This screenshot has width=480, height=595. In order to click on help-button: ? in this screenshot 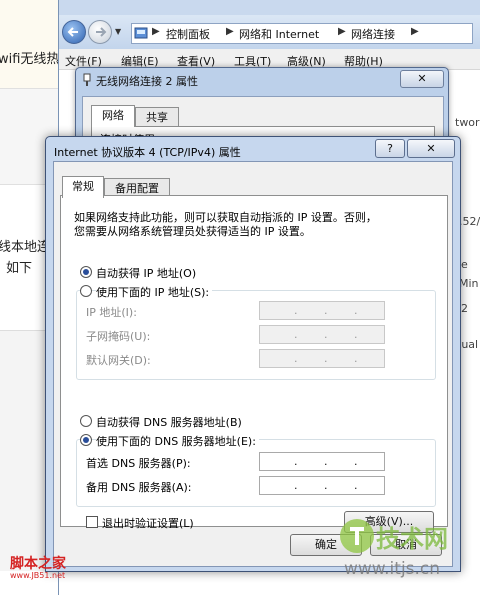, I will do `click(390, 148)`.